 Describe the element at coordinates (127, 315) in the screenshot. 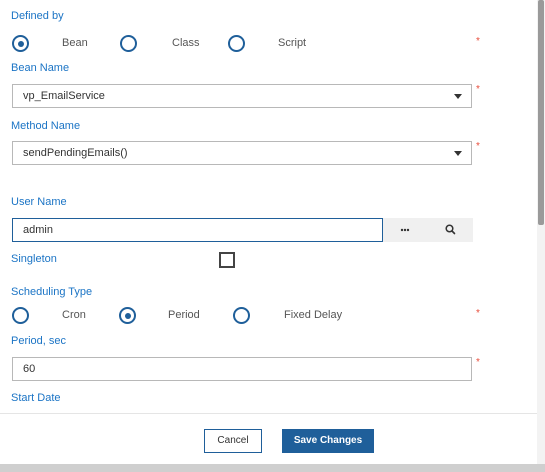

I see `radio-period` at that location.